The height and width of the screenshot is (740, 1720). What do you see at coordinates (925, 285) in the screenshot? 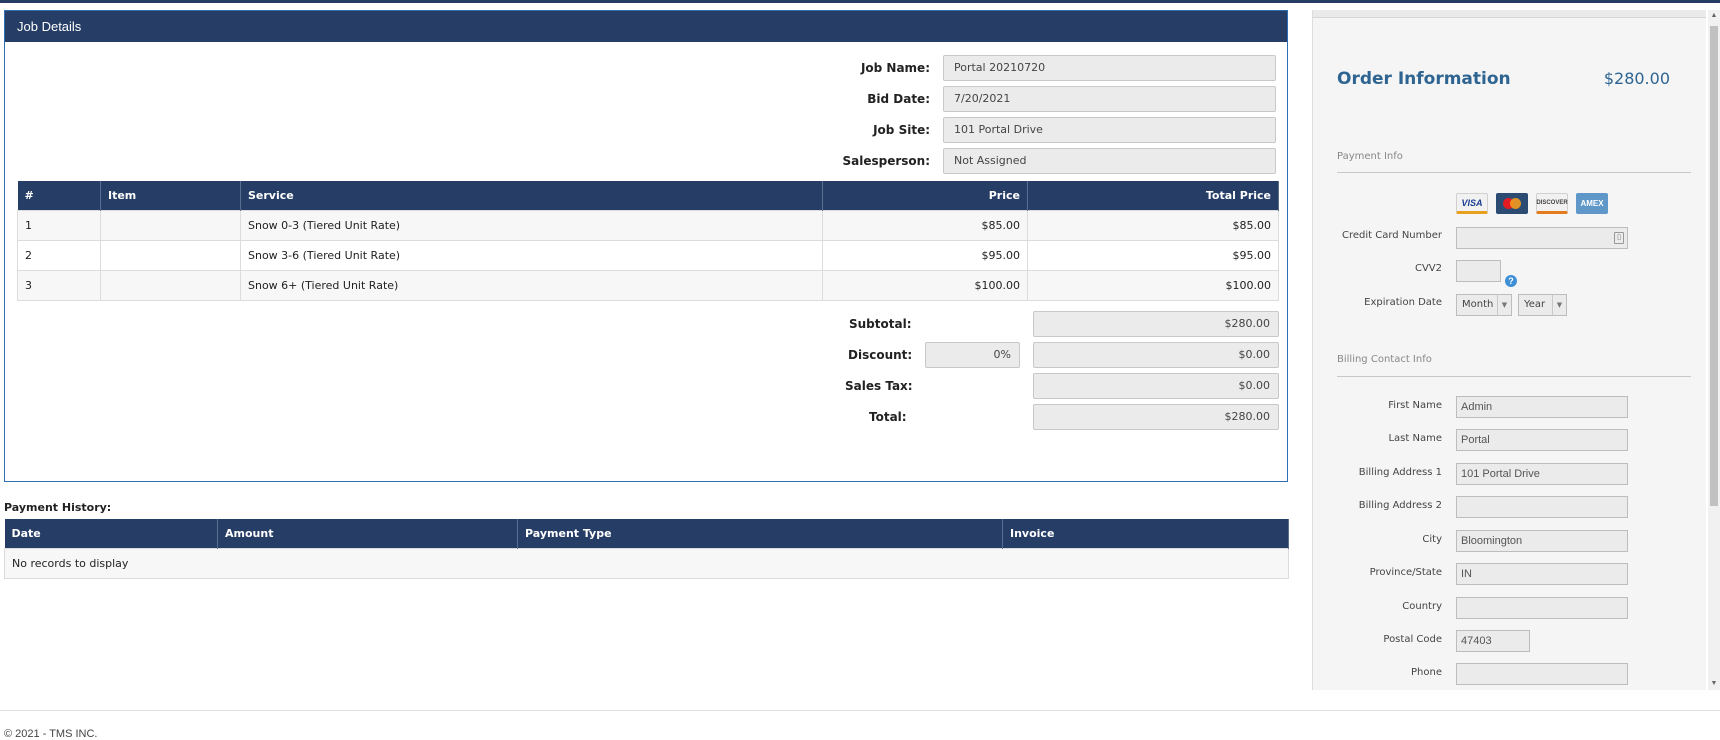
I see `row-price: $100.00` at bounding box center [925, 285].